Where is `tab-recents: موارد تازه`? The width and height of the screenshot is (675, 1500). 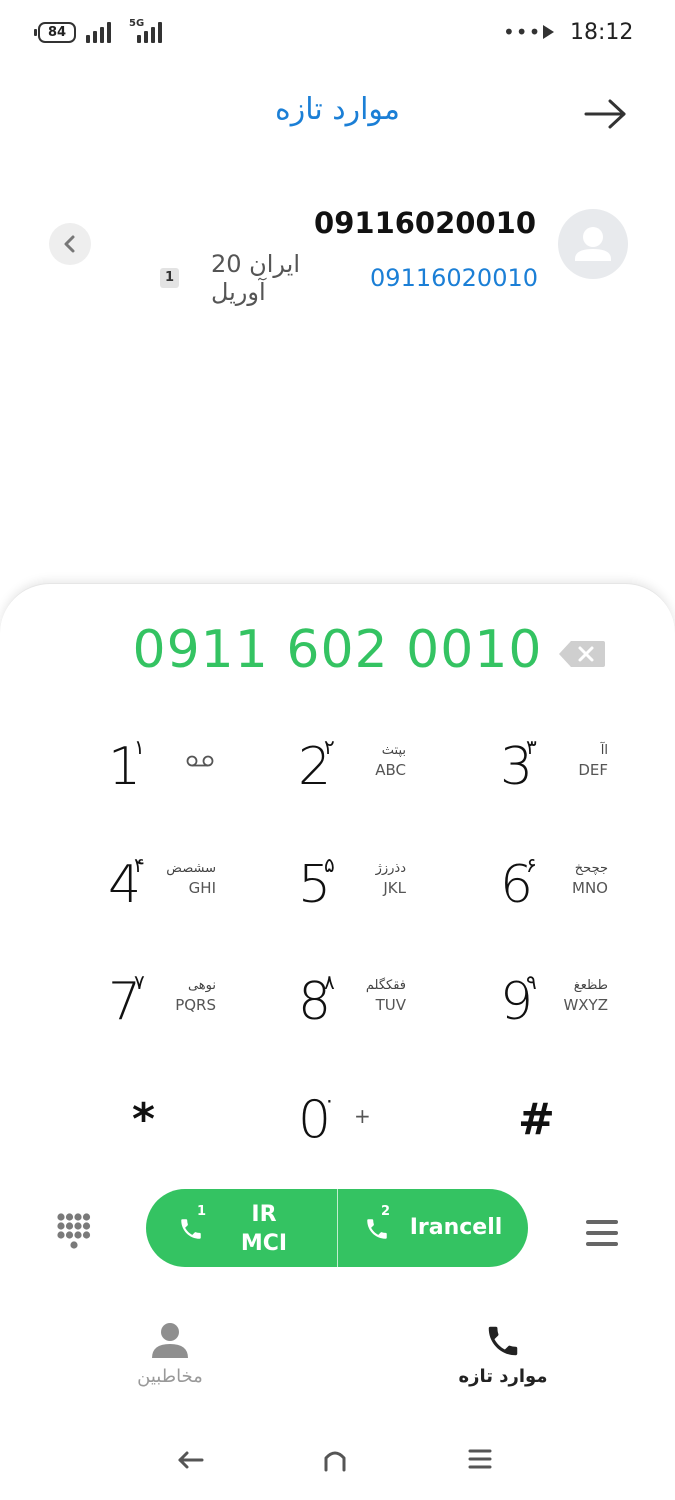 tab-recents: موارد تازه is located at coordinates (503, 1356).